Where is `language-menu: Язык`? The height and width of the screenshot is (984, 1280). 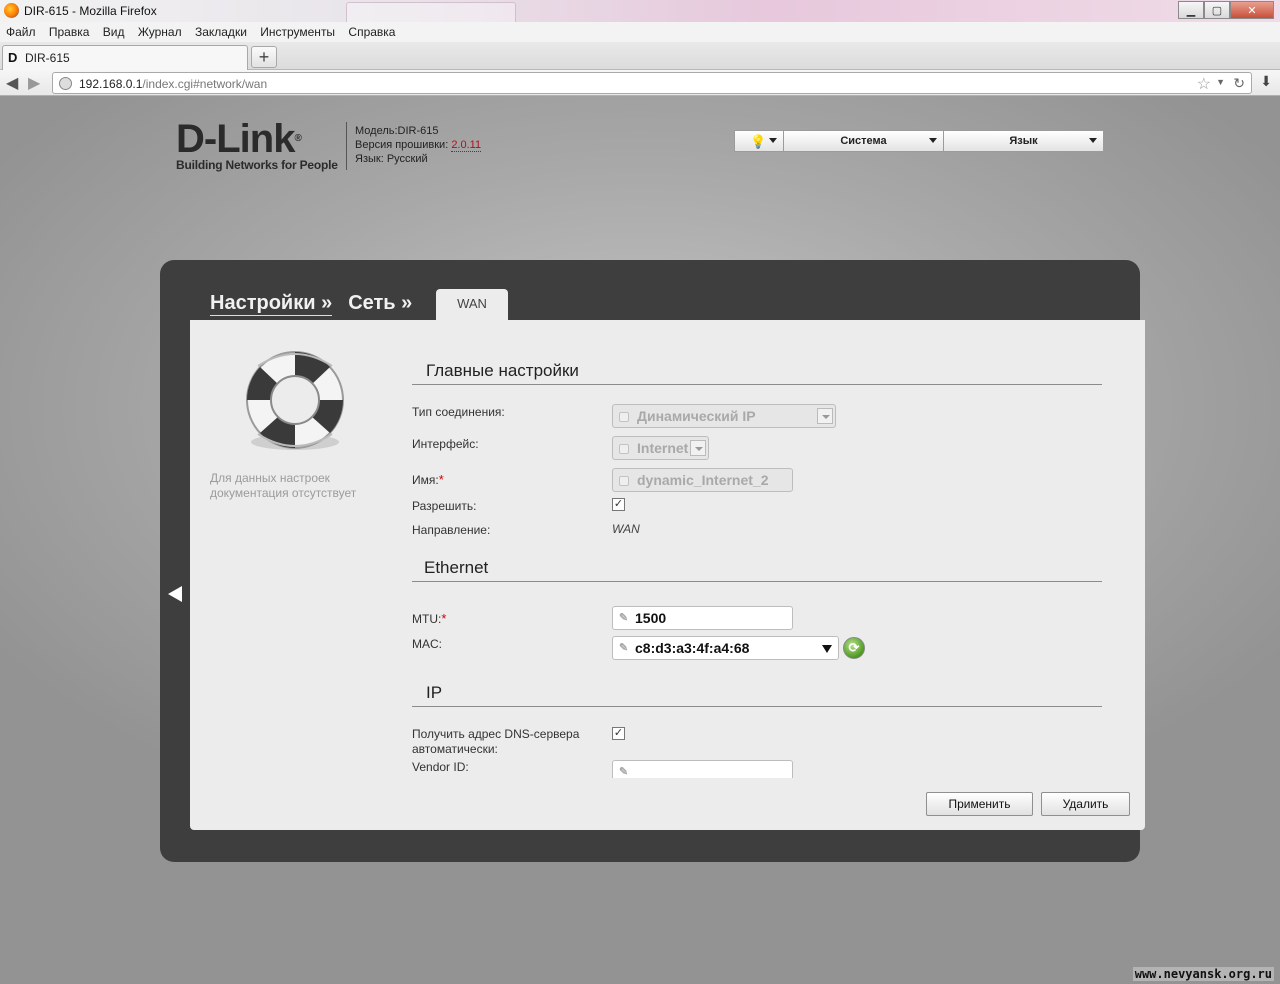
language-menu: Язык is located at coordinates (1024, 141).